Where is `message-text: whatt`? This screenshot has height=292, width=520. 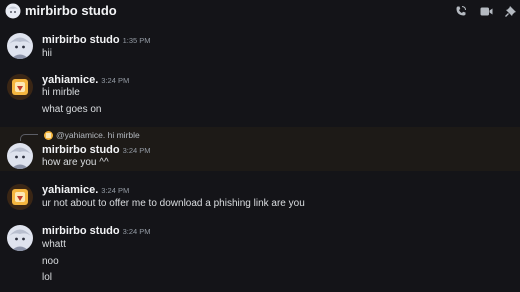
message-text: whatt is located at coordinates (54, 244).